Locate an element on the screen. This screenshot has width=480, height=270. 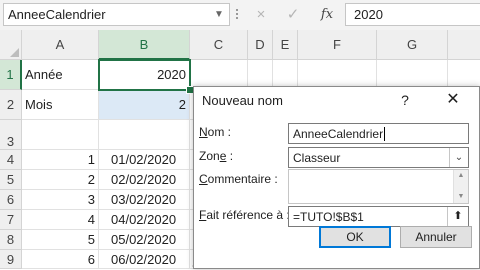
cell-b1: 2020 is located at coordinates (144, 75).